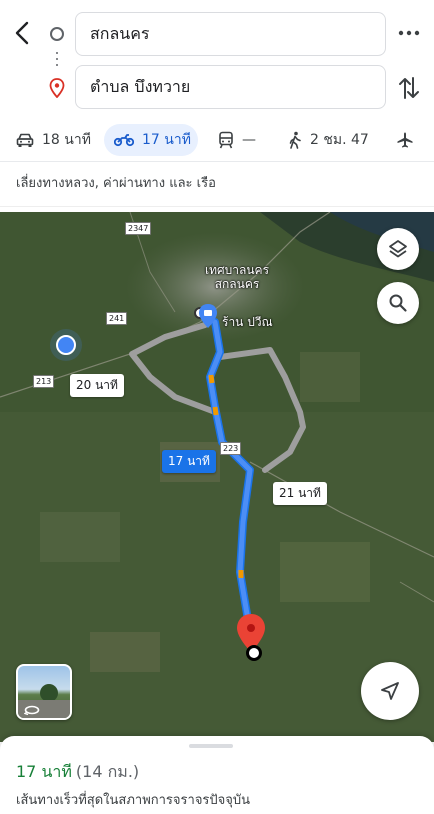 This screenshot has height=814, width=434. Describe the element at coordinates (117, 318) in the screenshot. I see `road-shield-241: 241` at that location.